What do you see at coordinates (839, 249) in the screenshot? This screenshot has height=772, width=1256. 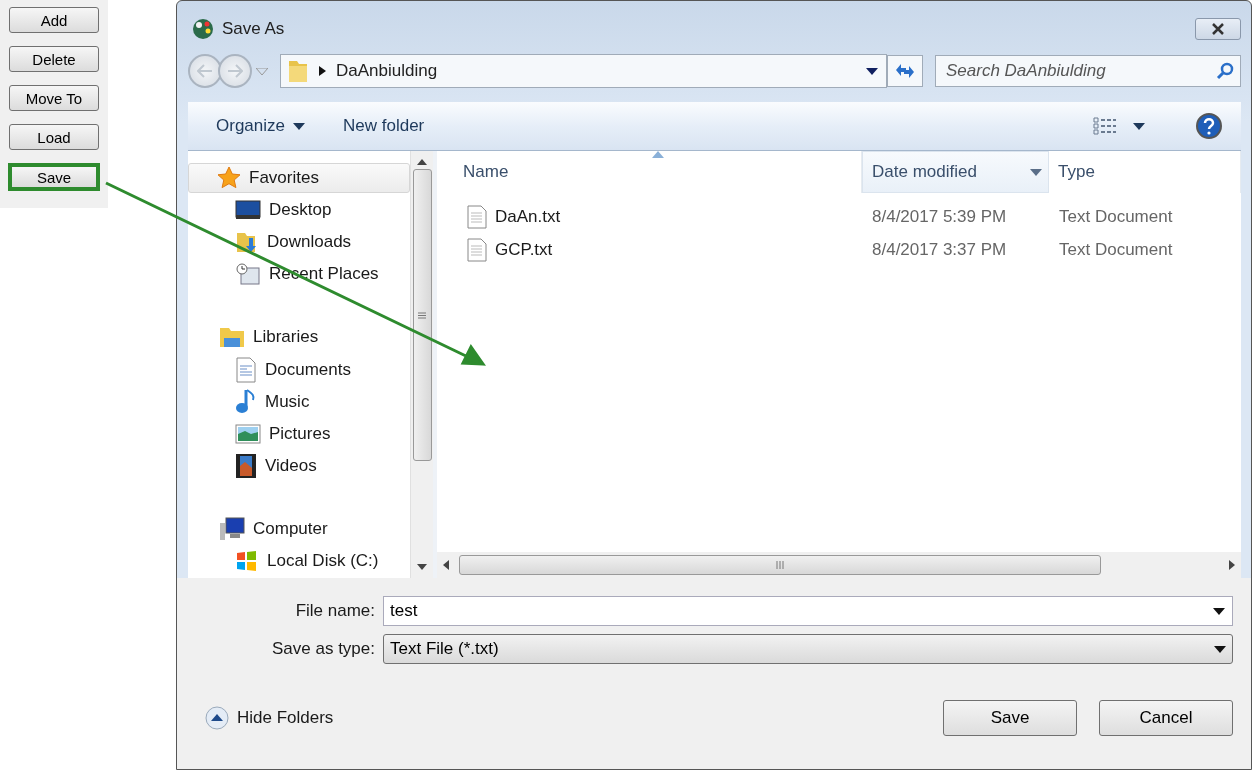 I see `file-row: GCP.txt 8/4/2017 3:37 PM Text Document` at bounding box center [839, 249].